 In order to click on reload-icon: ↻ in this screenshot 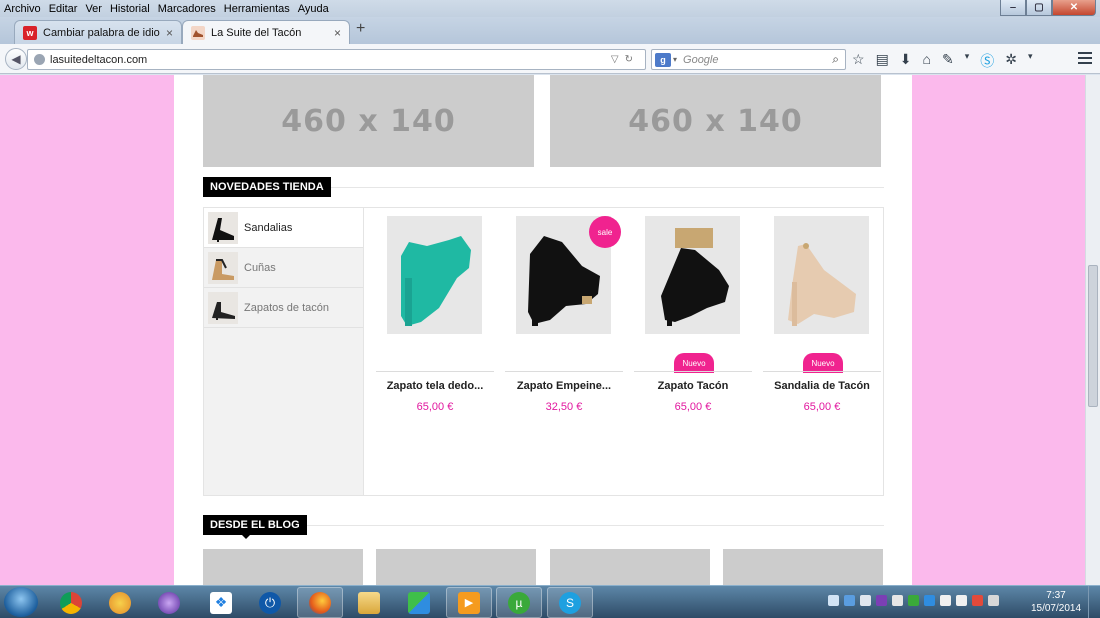, I will do `click(632, 59)`.